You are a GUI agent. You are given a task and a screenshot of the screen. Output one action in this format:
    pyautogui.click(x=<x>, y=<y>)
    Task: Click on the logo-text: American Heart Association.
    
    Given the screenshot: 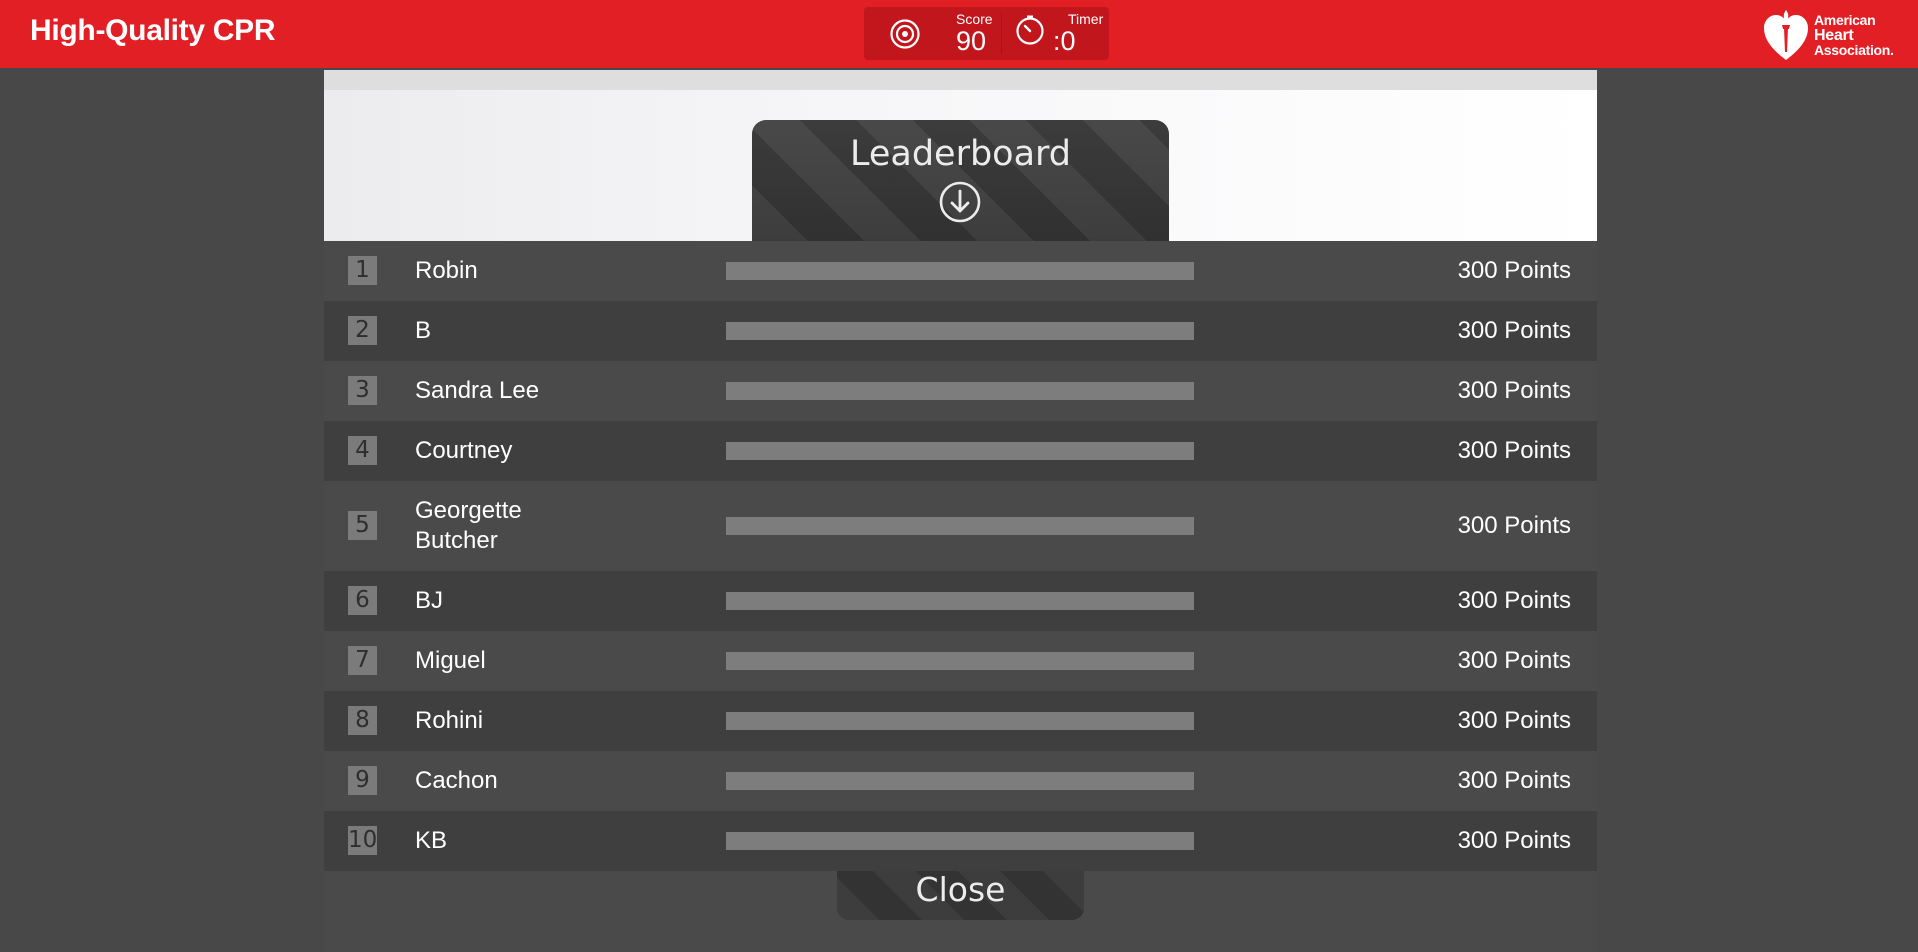 What is the action you would take?
    pyautogui.click(x=1854, y=35)
    